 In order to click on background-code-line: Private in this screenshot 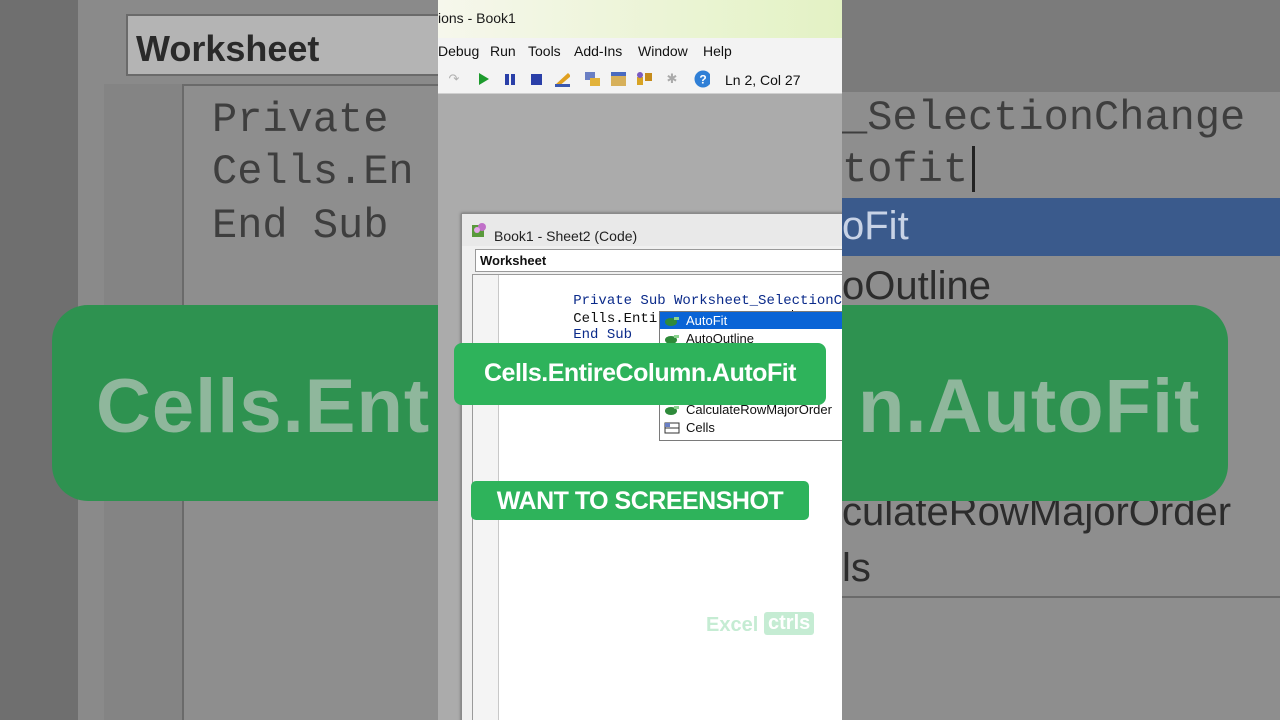, I will do `click(300, 120)`.